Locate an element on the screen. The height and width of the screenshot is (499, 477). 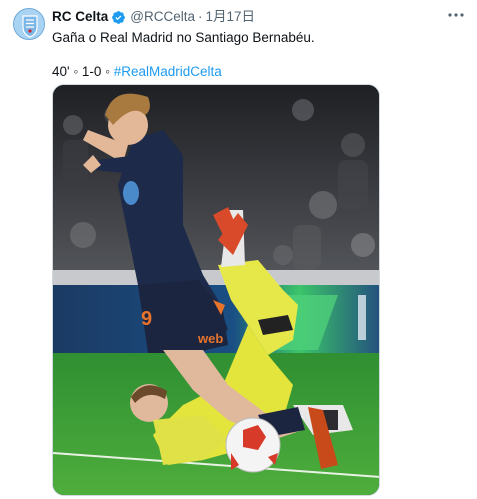
sponsor-text: web is located at coordinates (210, 338).